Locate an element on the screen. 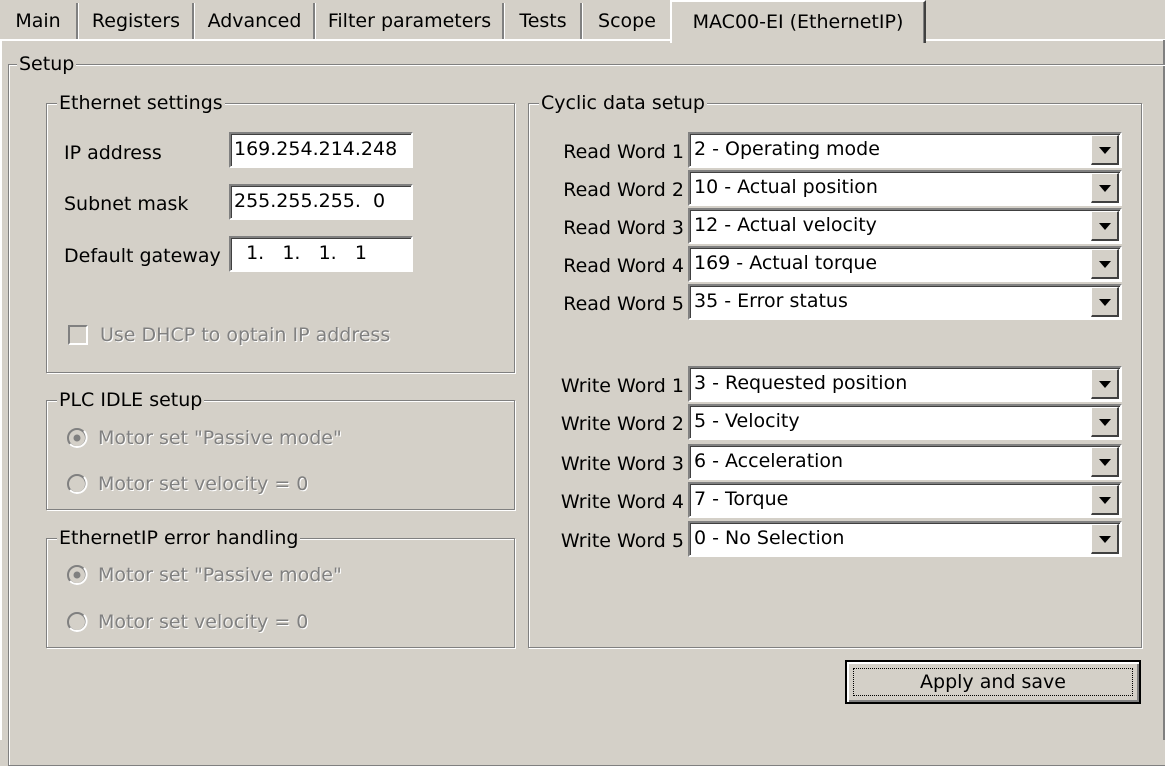  tab-mac00-ei-ethernetip: MAC00-EI (EthernetIP) is located at coordinates (798, 21).